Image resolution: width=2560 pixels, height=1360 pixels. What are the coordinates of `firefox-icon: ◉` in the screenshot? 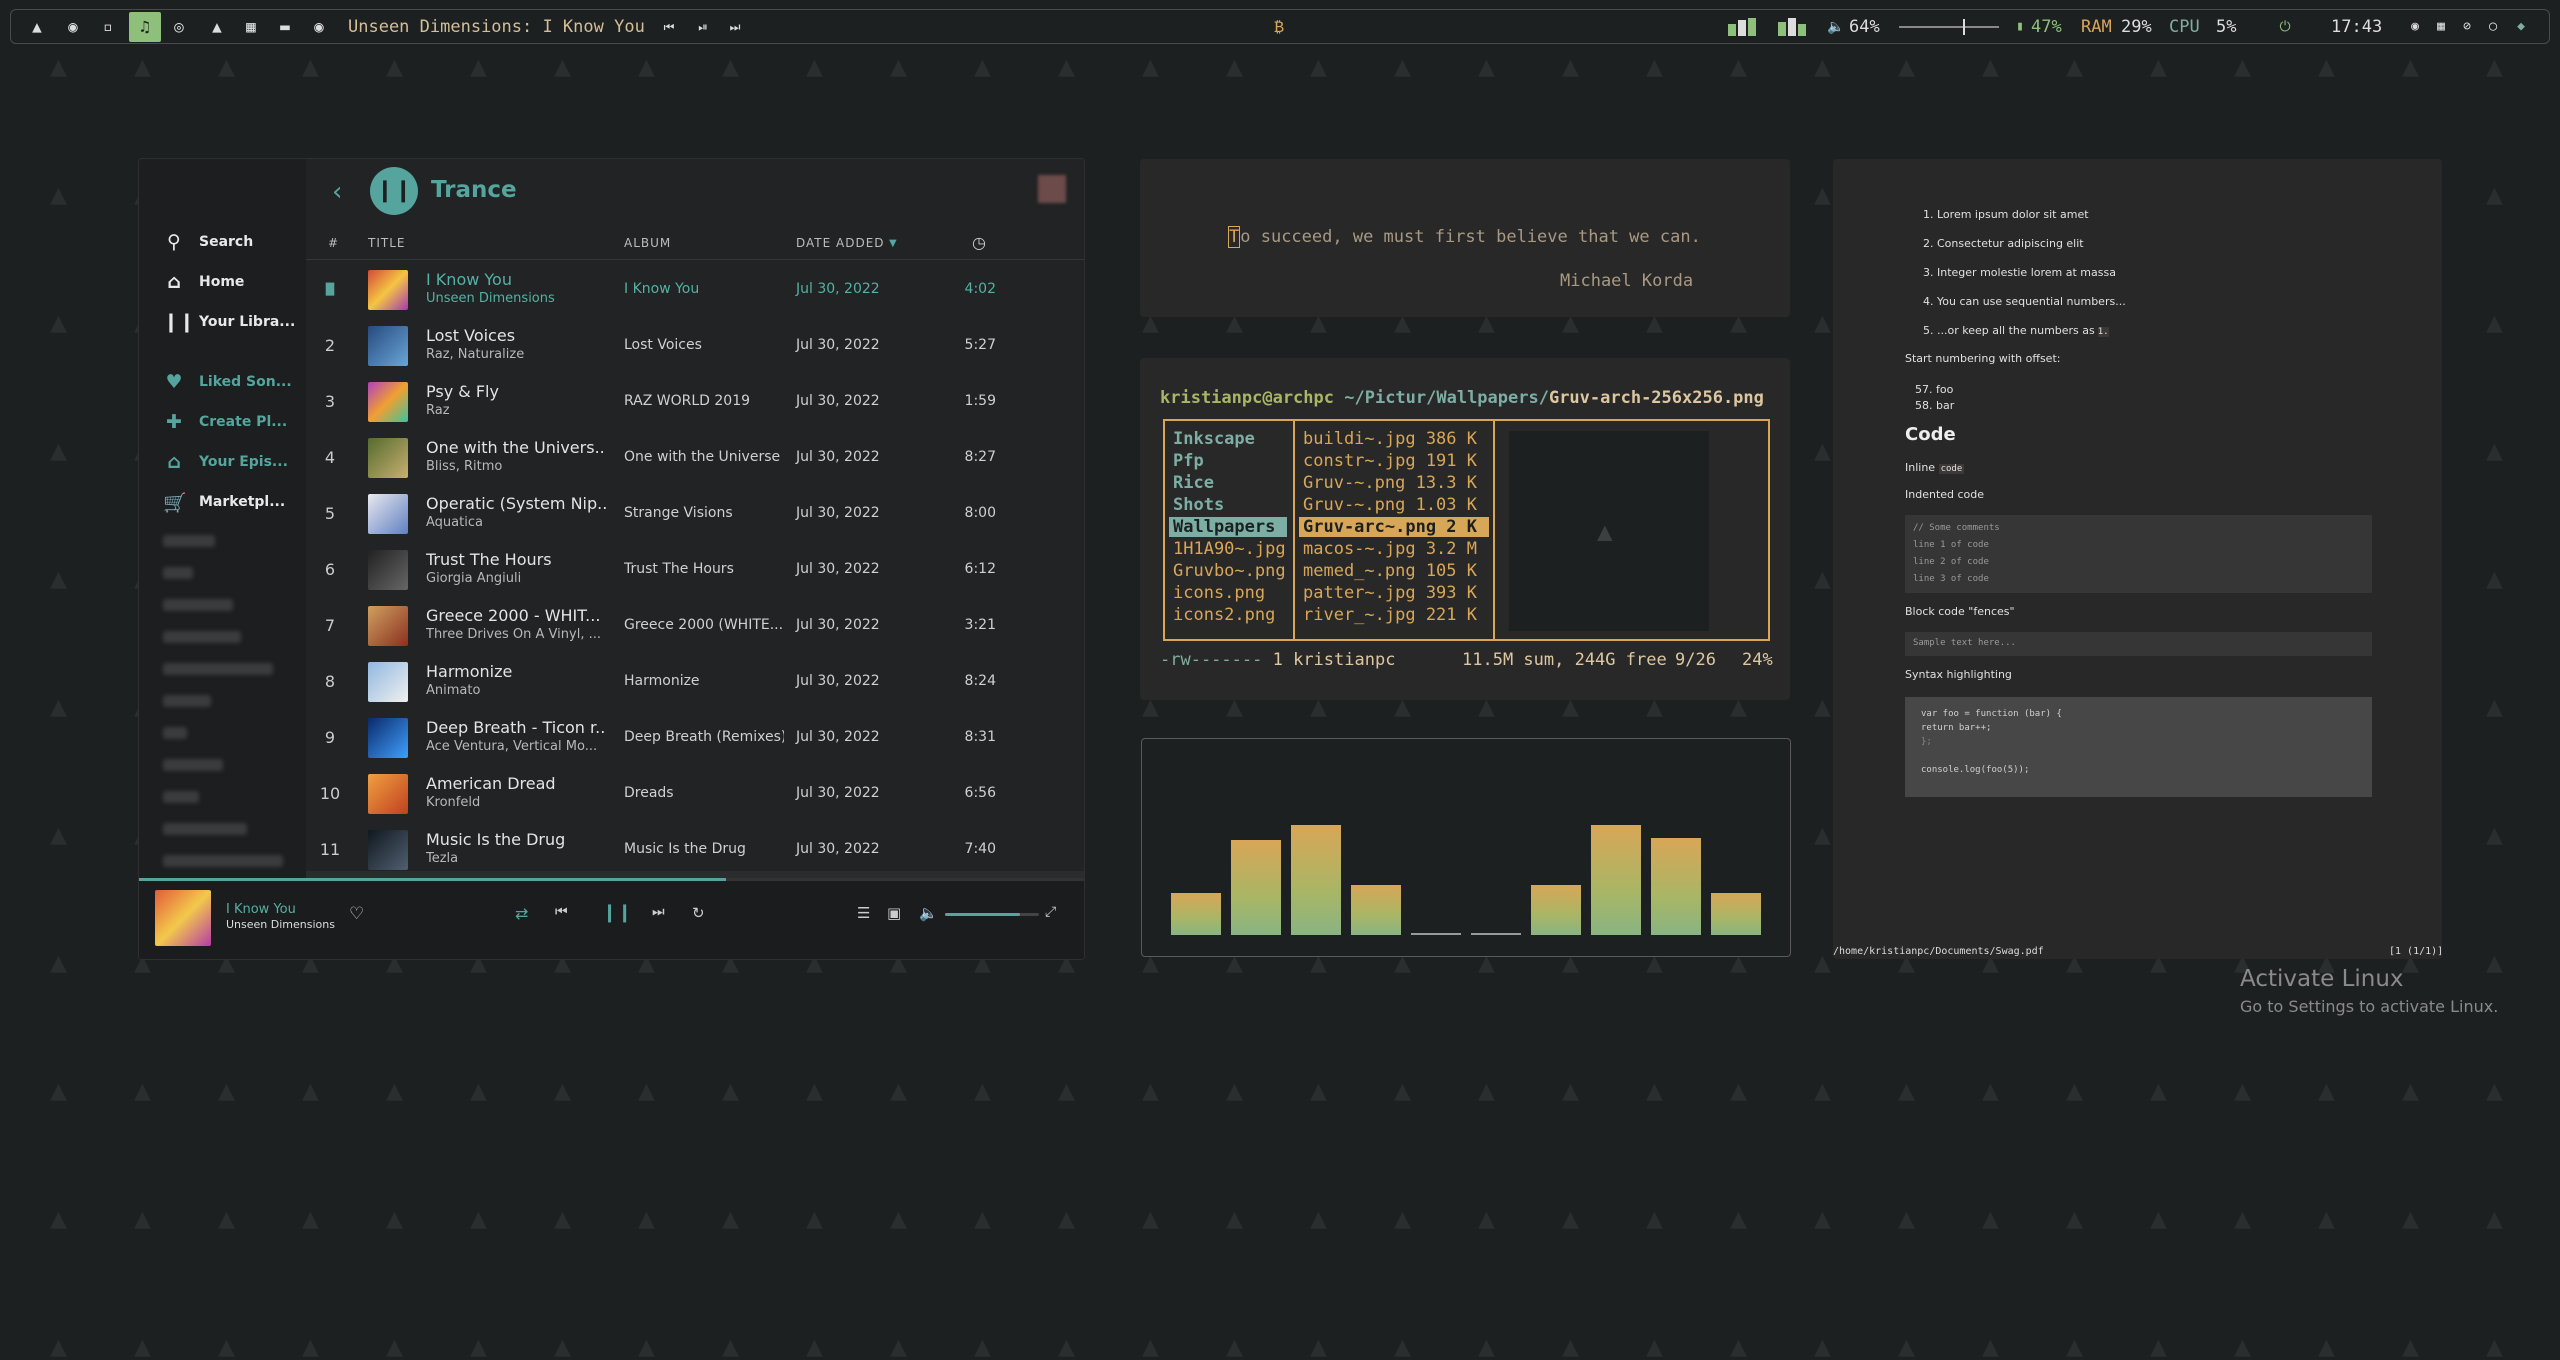 It's located at (73, 27).